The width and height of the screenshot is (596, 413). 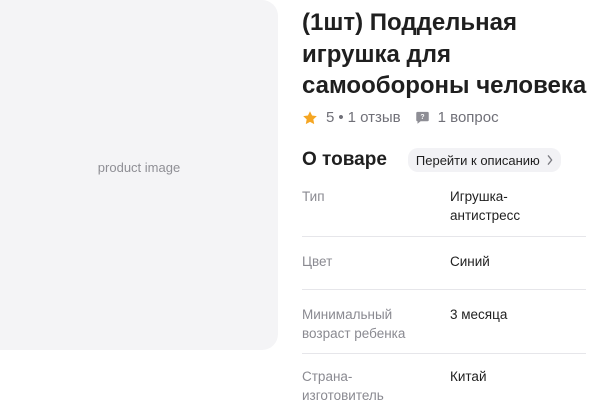 I want to click on about-header: О товаре Перейти к описанию, so click(x=447, y=160).